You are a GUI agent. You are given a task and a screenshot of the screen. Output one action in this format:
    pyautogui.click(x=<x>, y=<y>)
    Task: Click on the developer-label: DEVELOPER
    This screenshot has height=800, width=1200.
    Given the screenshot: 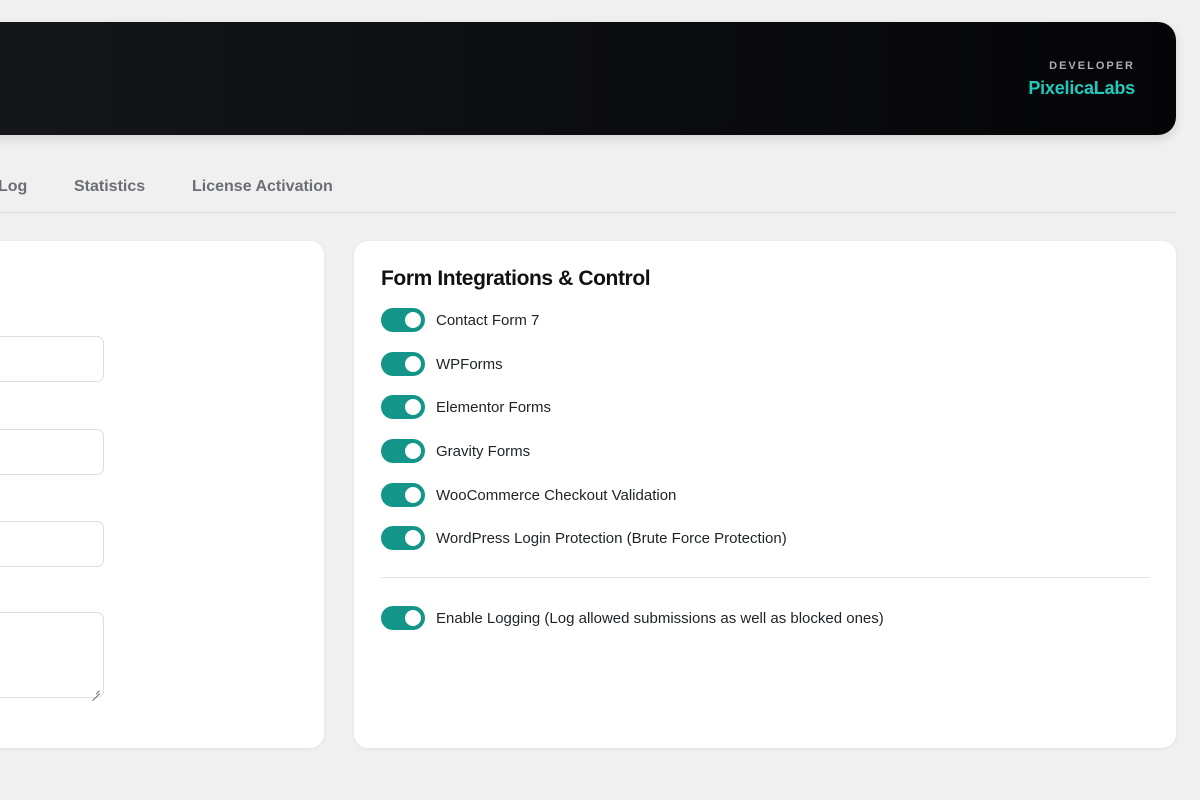 What is the action you would take?
    pyautogui.click(x=1092, y=66)
    